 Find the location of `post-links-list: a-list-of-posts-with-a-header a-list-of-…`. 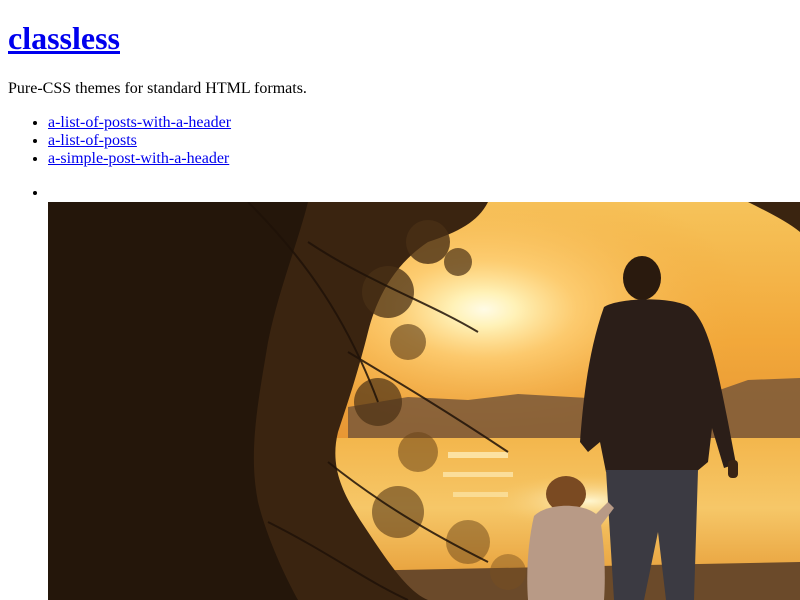

post-links-list: a-list-of-posts-with-a-header a-list-of-… is located at coordinates (119, 141).